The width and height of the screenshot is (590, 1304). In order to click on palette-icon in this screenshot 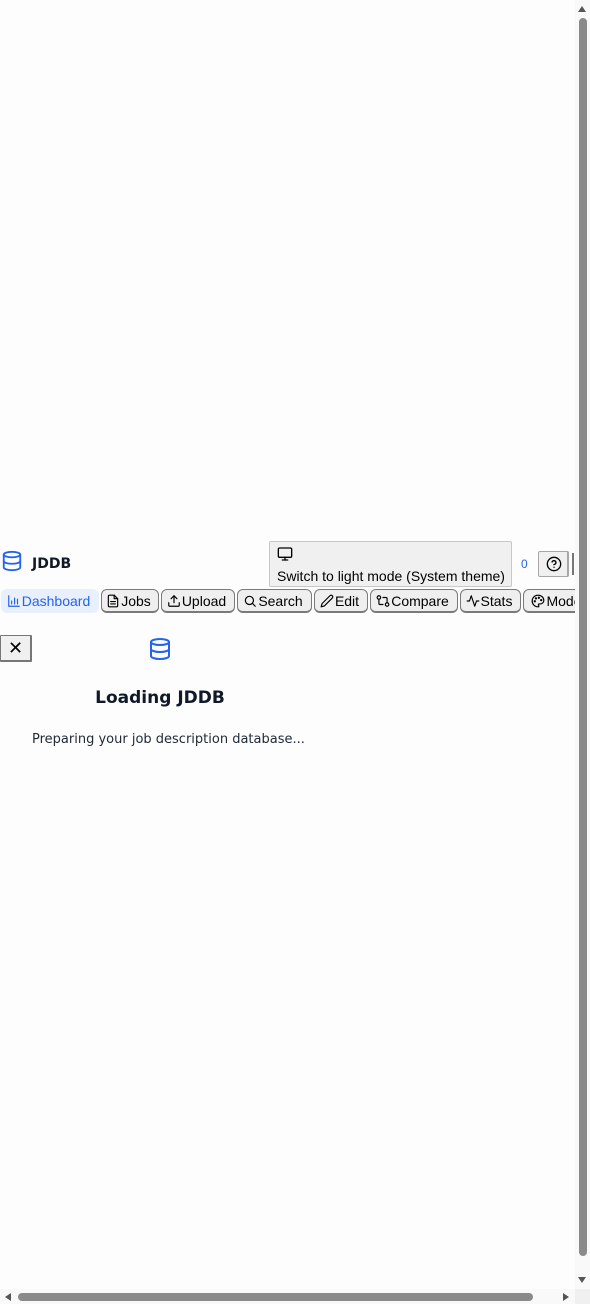, I will do `click(538, 601)`.